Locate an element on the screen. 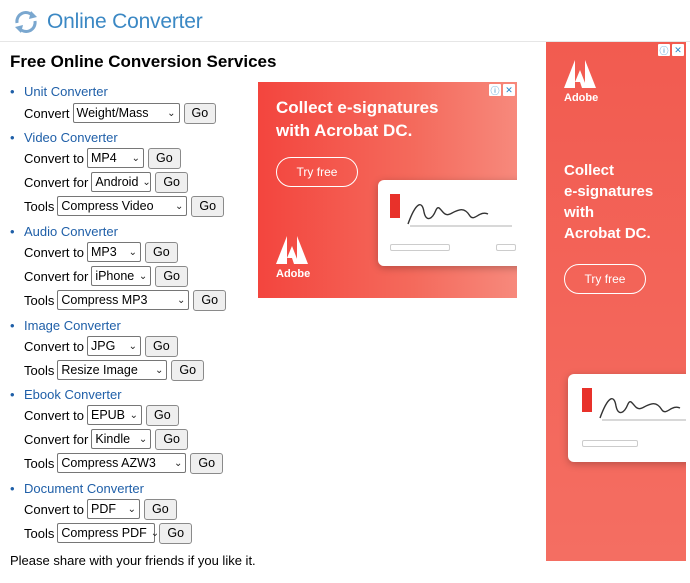  ebook-format-select: EPUB ⌄ is located at coordinates (114, 415).